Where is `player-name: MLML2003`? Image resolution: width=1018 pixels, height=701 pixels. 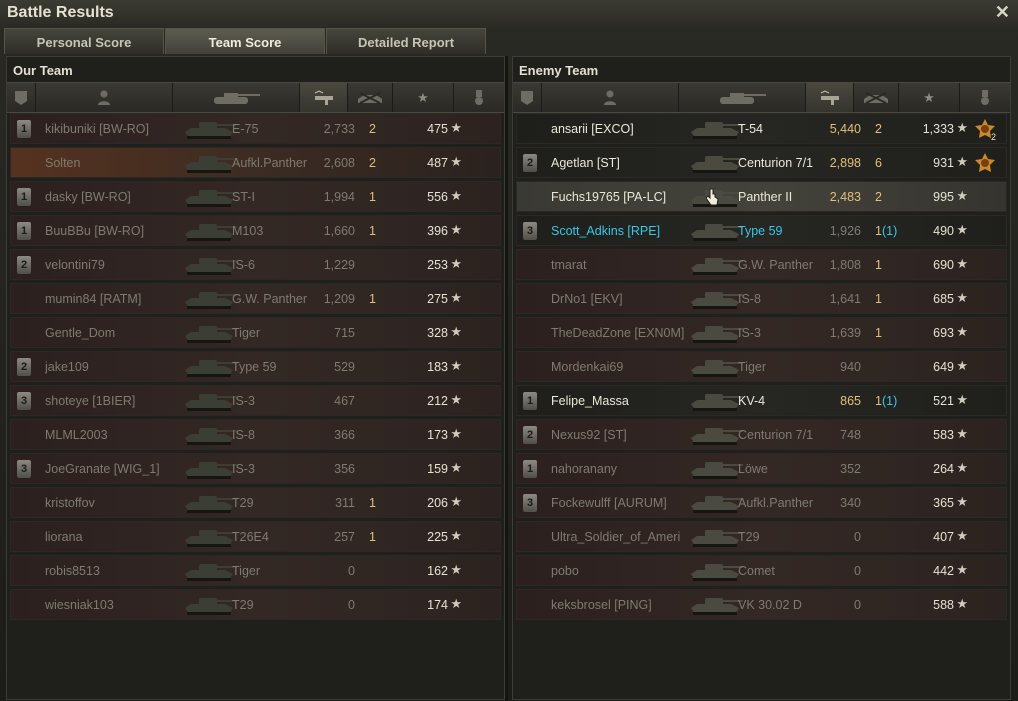
player-name: MLML2003 is located at coordinates (76, 435).